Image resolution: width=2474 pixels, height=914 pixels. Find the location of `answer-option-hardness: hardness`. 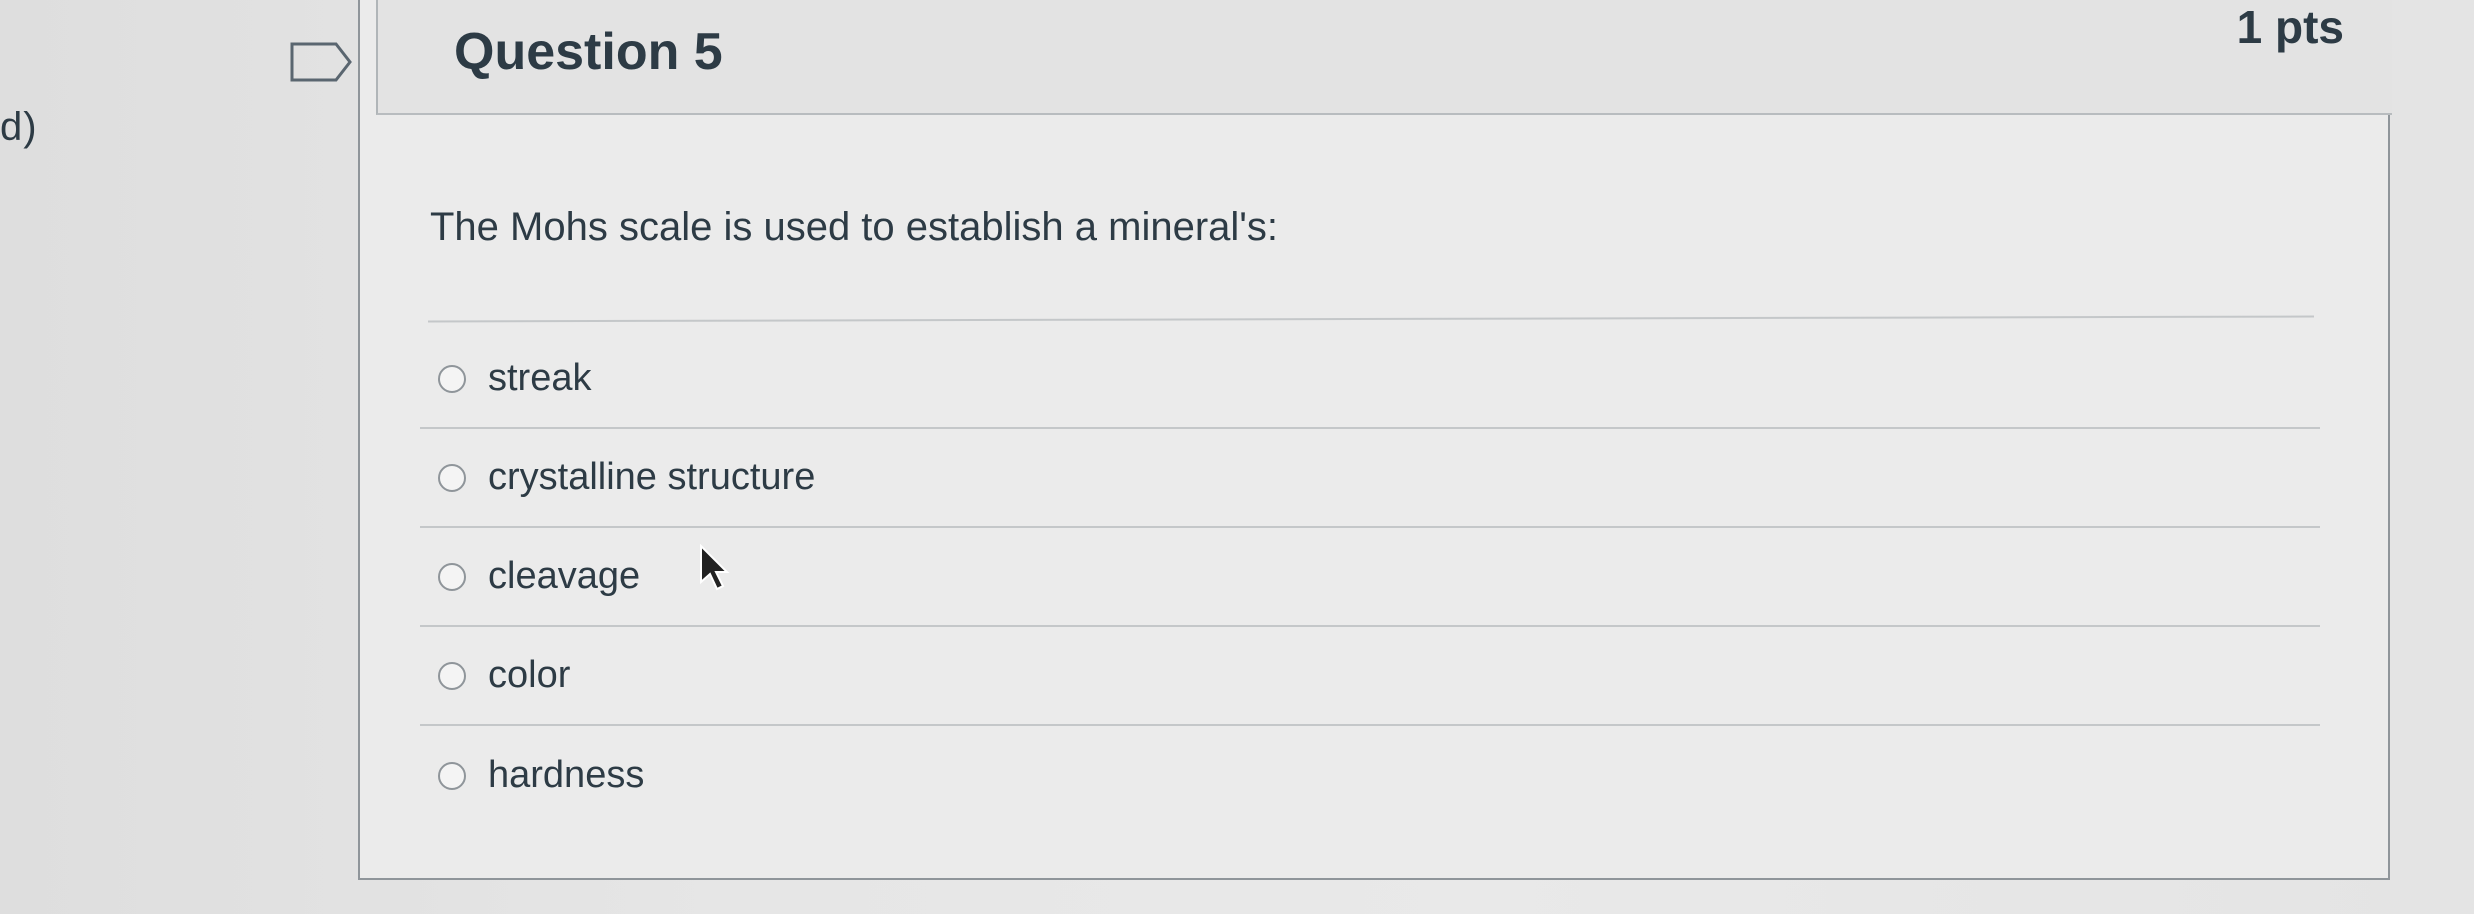

answer-option-hardness: hardness is located at coordinates (1370, 775).